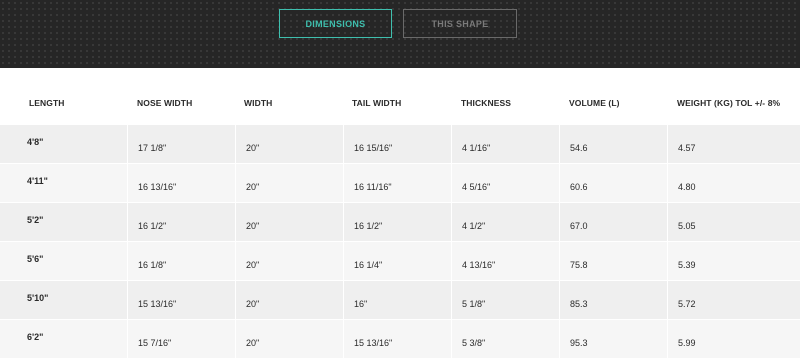  What do you see at coordinates (505, 300) in the screenshot?
I see `cell-thickness: 5 1/8"` at bounding box center [505, 300].